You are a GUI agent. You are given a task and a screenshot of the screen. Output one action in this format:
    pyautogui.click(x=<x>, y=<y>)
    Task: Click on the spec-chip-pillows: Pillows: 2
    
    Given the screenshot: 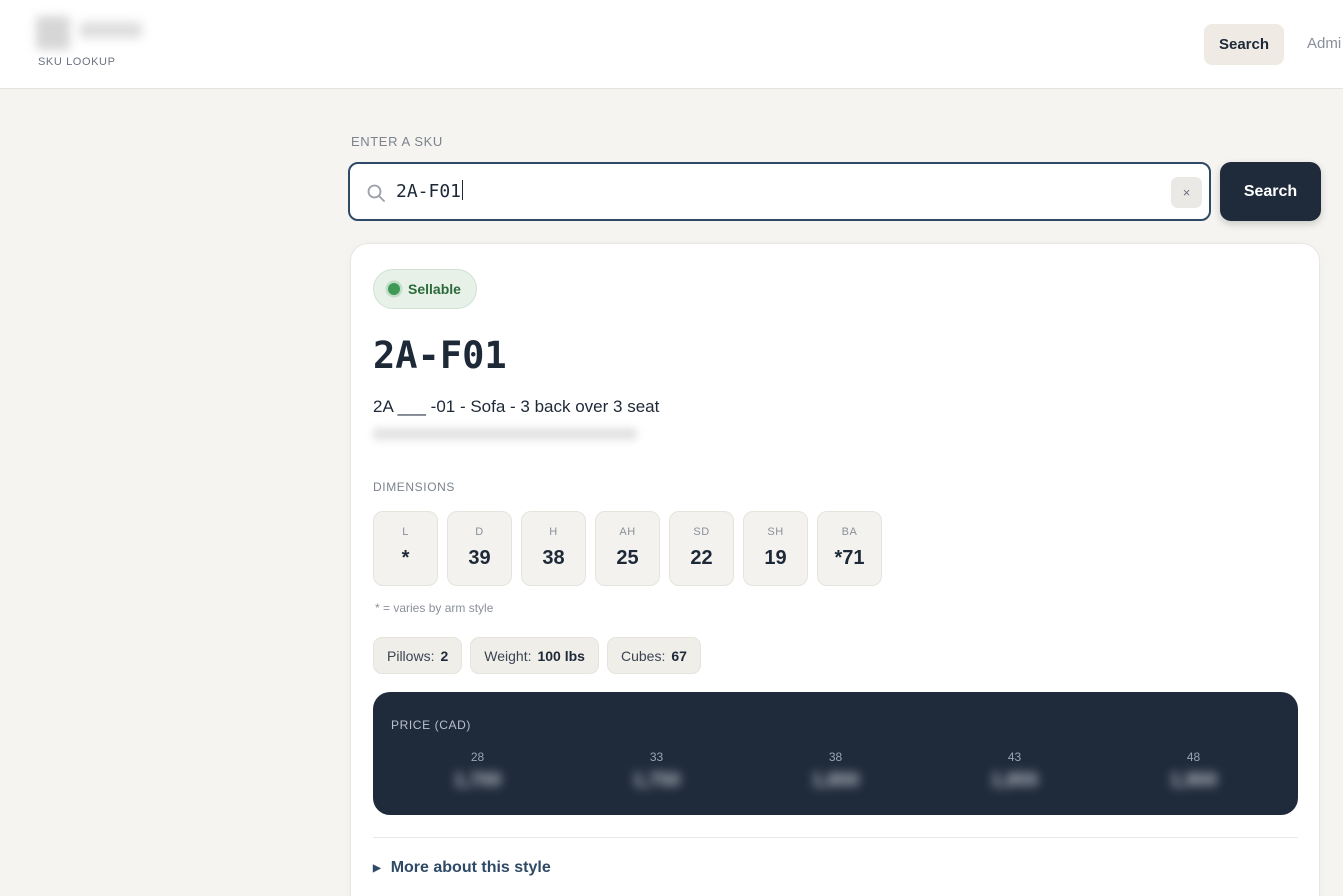 What is the action you would take?
    pyautogui.click(x=418, y=655)
    